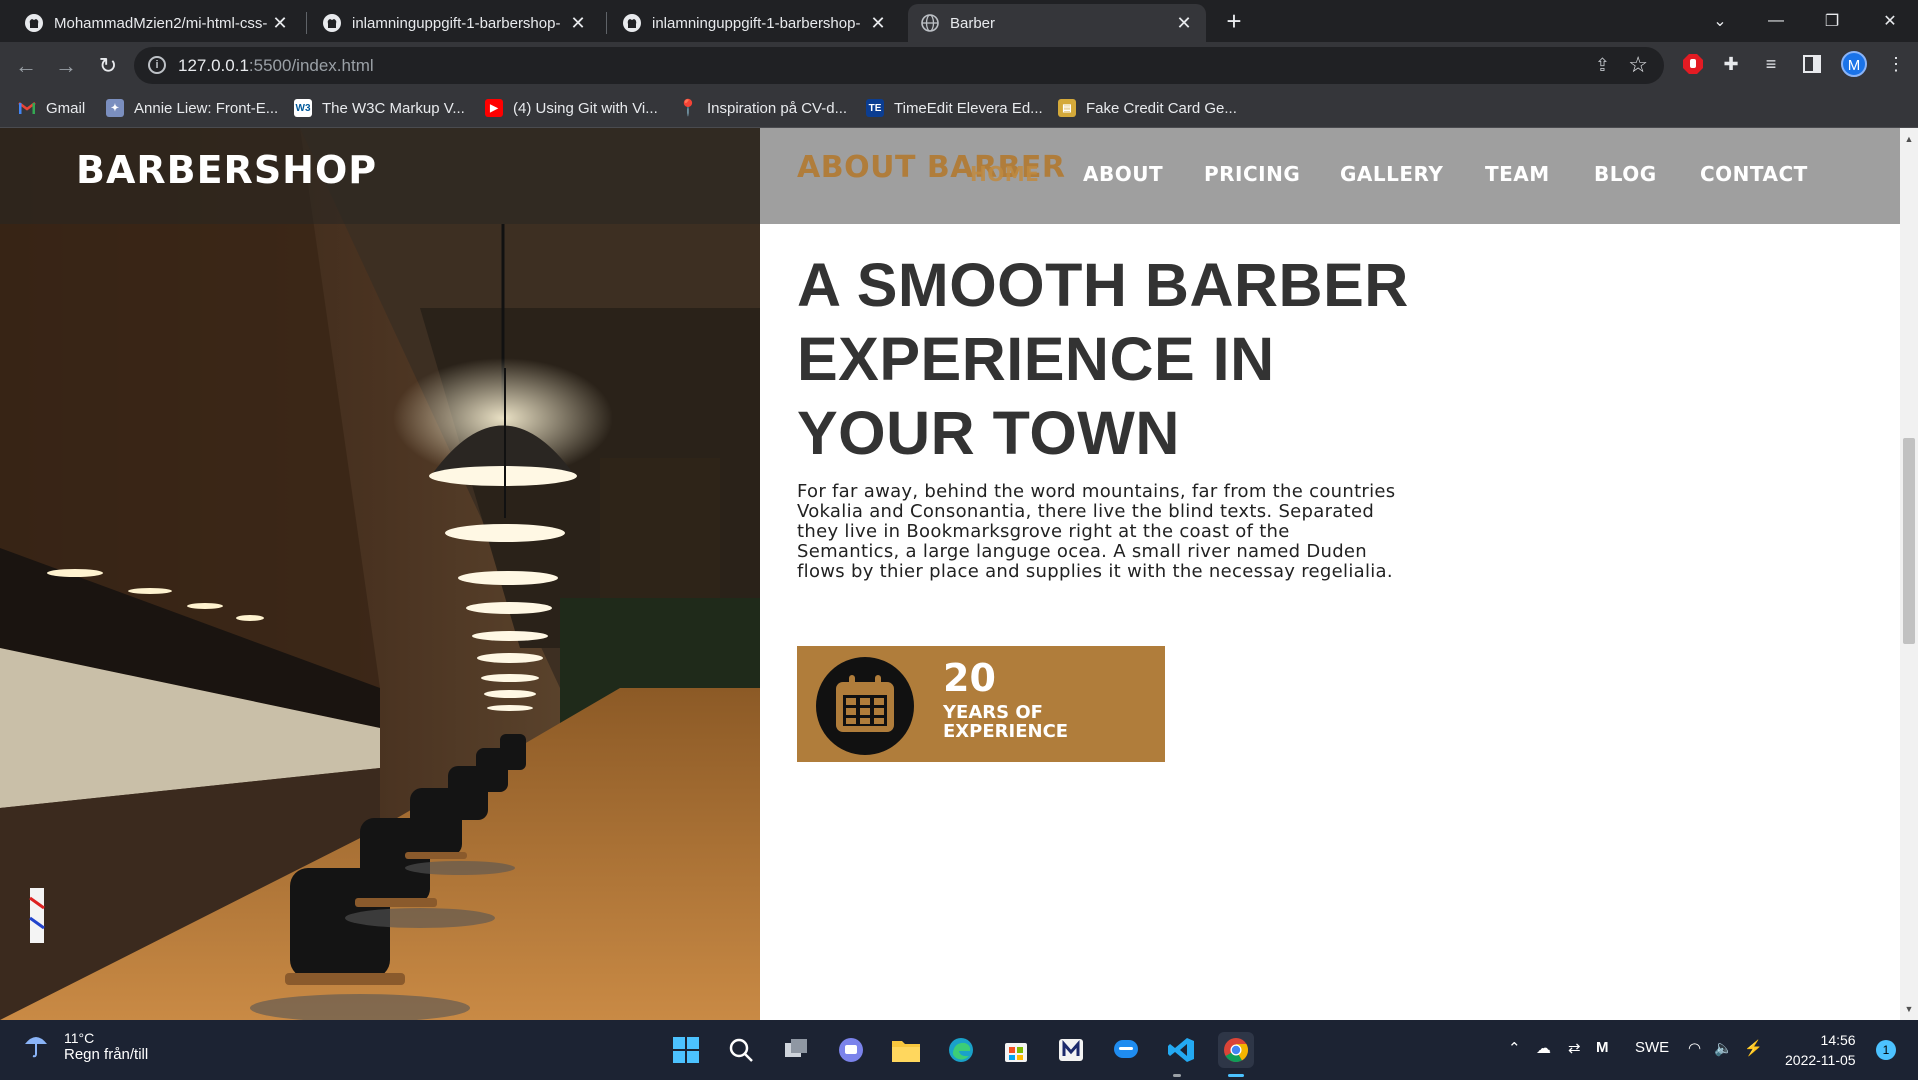 The width and height of the screenshot is (1918, 1080). Describe the element at coordinates (1574, 1048) in the screenshot. I see `network-sync-icon: ⇄` at that location.